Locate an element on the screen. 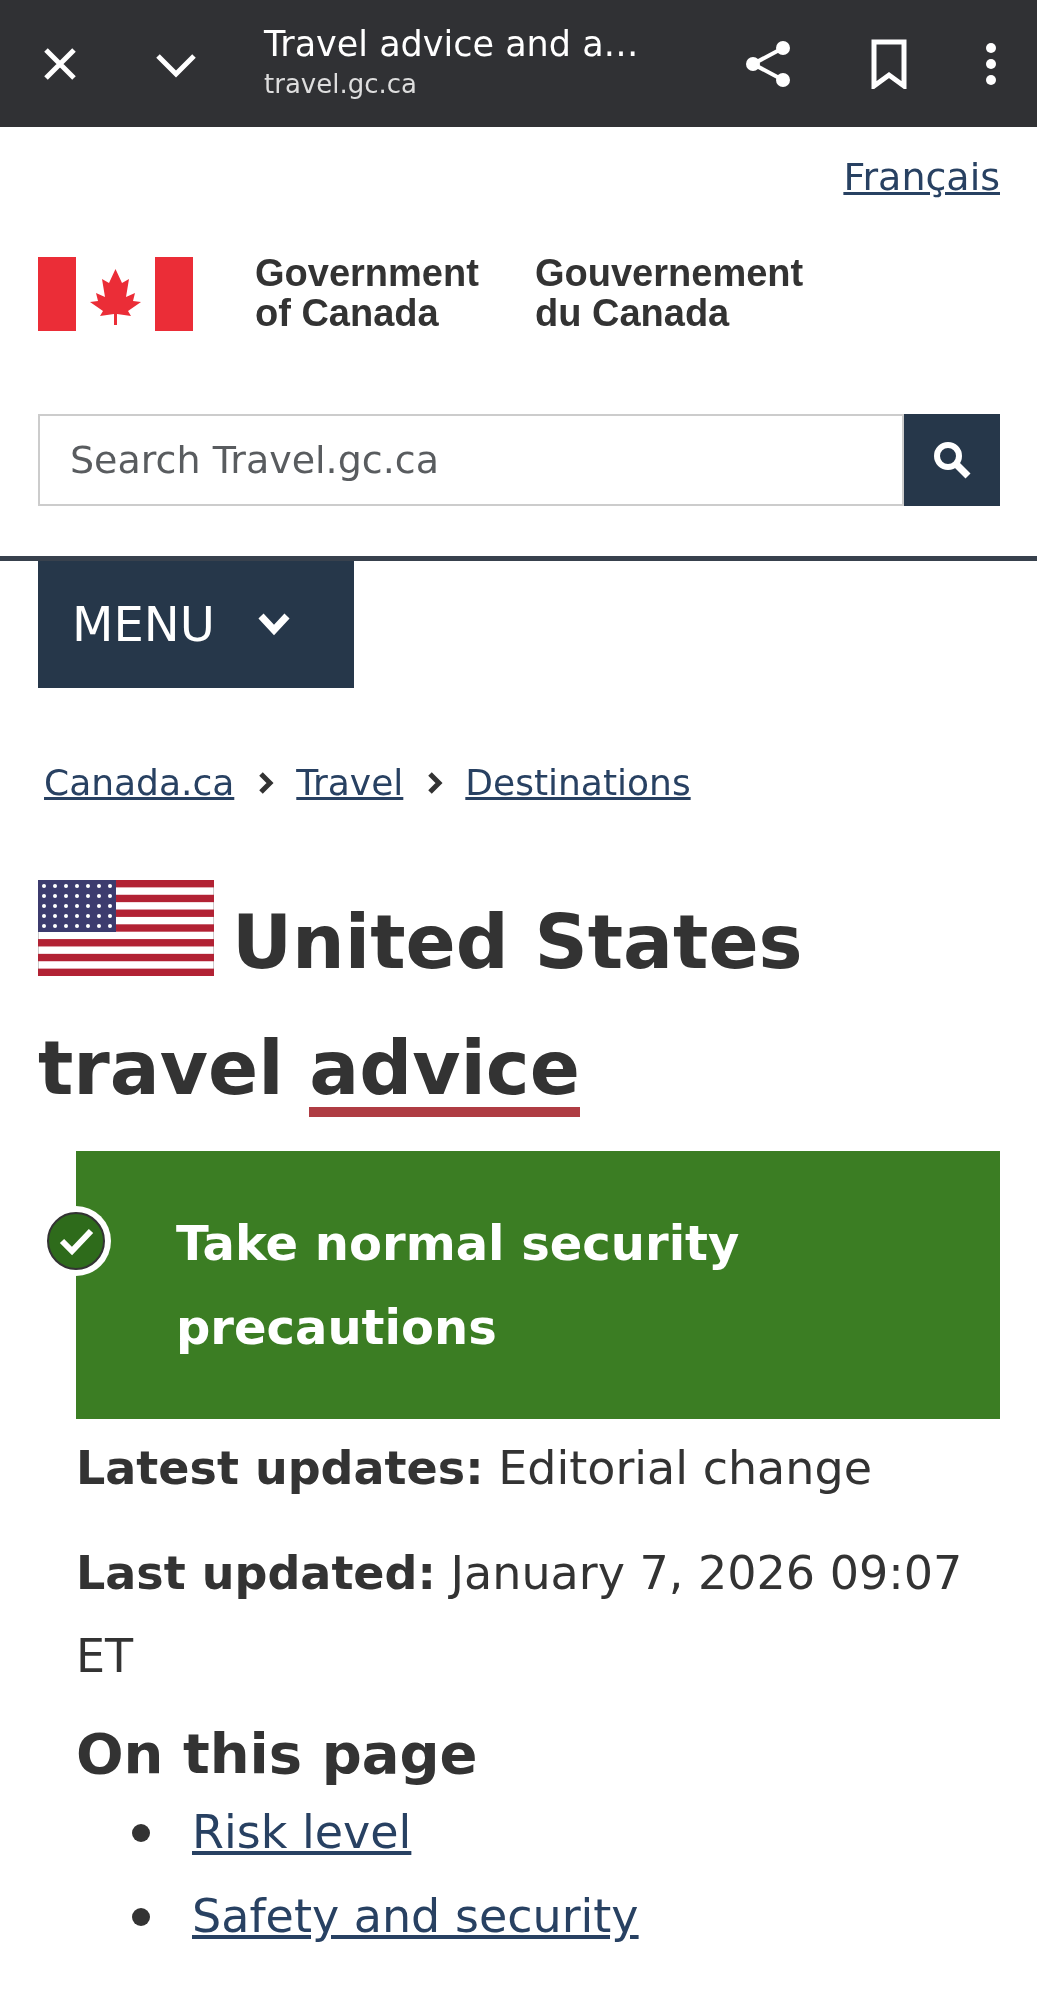  breadcrumb-link: Destinations is located at coordinates (578, 782).